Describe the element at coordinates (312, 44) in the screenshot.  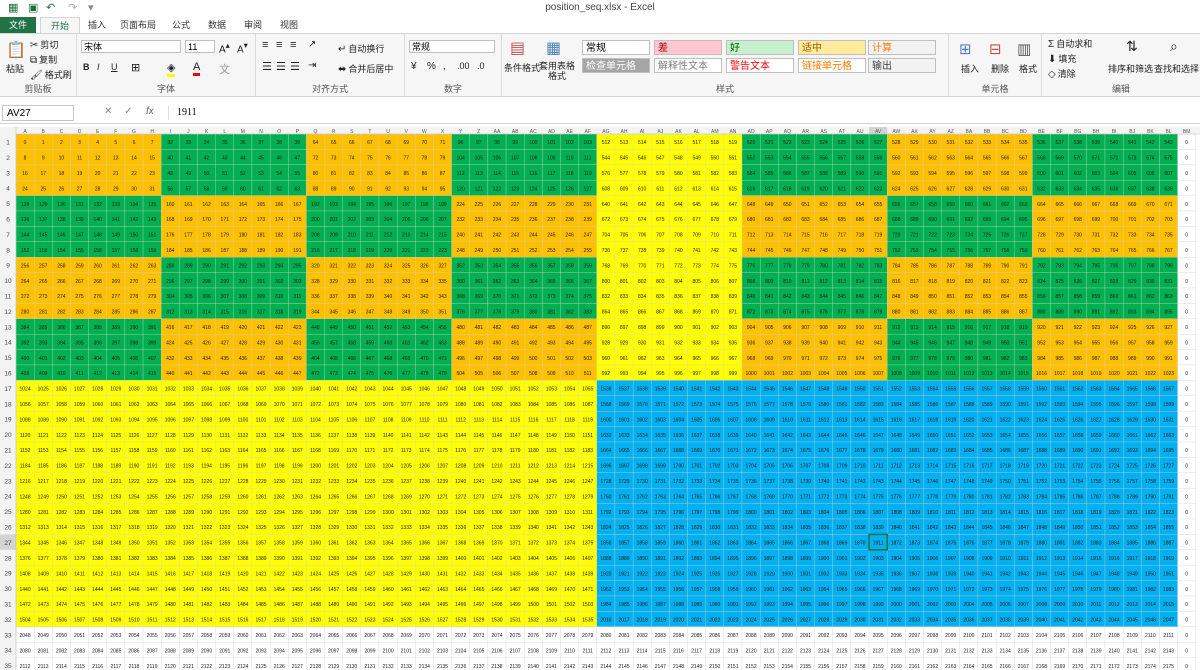
I see `orientation-icon: ↗` at that location.